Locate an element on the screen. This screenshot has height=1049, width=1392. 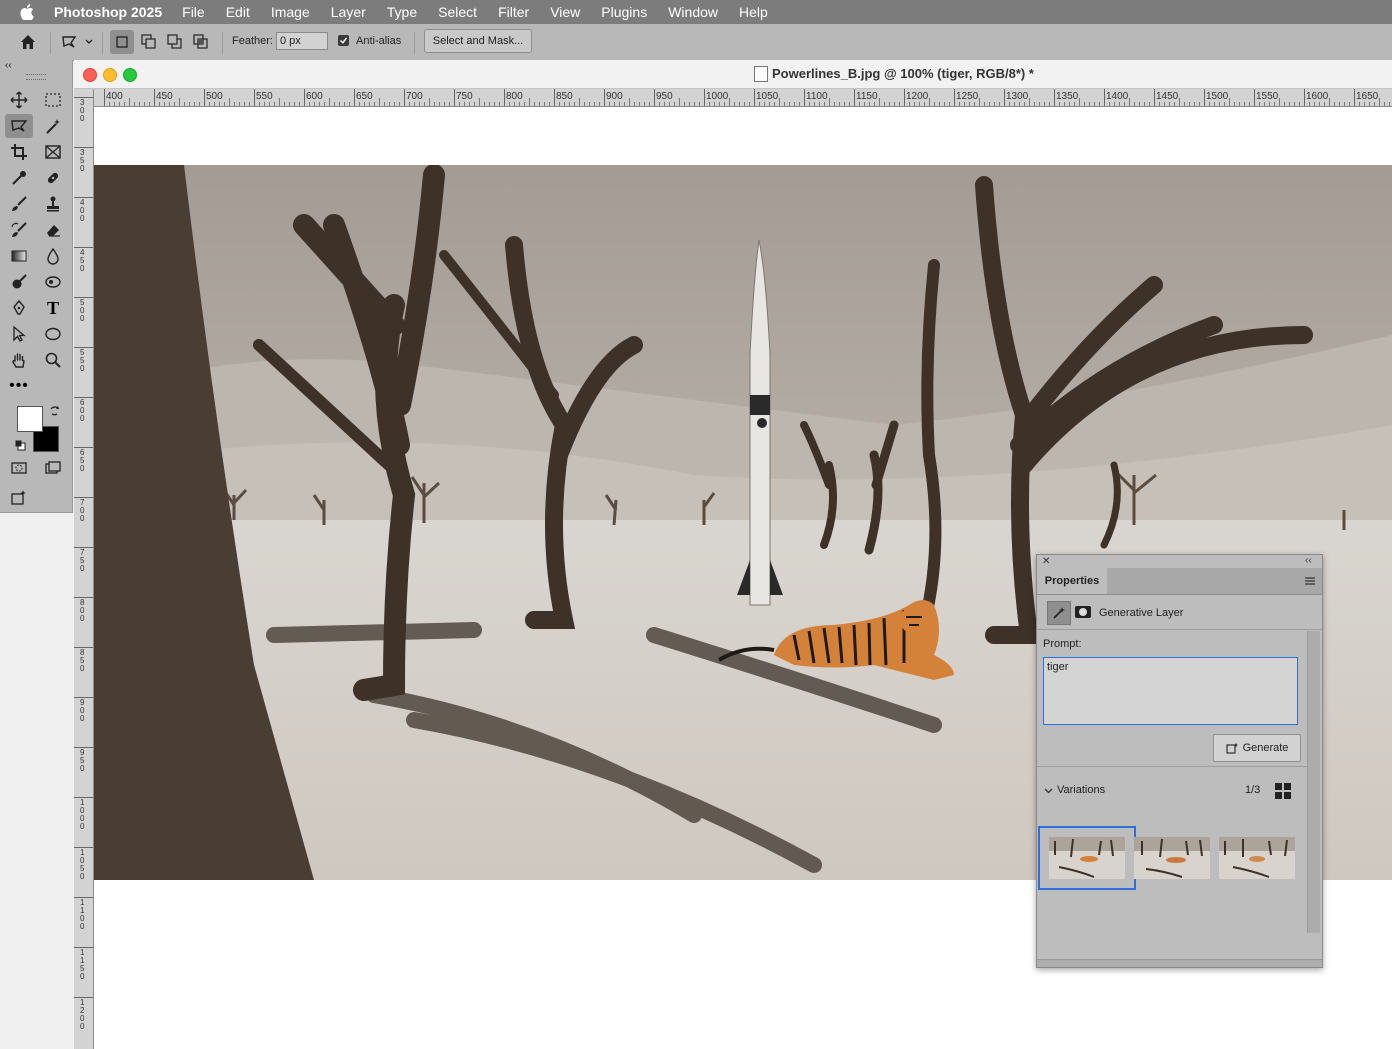
ruler-label: 500 is located at coordinates (214, 96).